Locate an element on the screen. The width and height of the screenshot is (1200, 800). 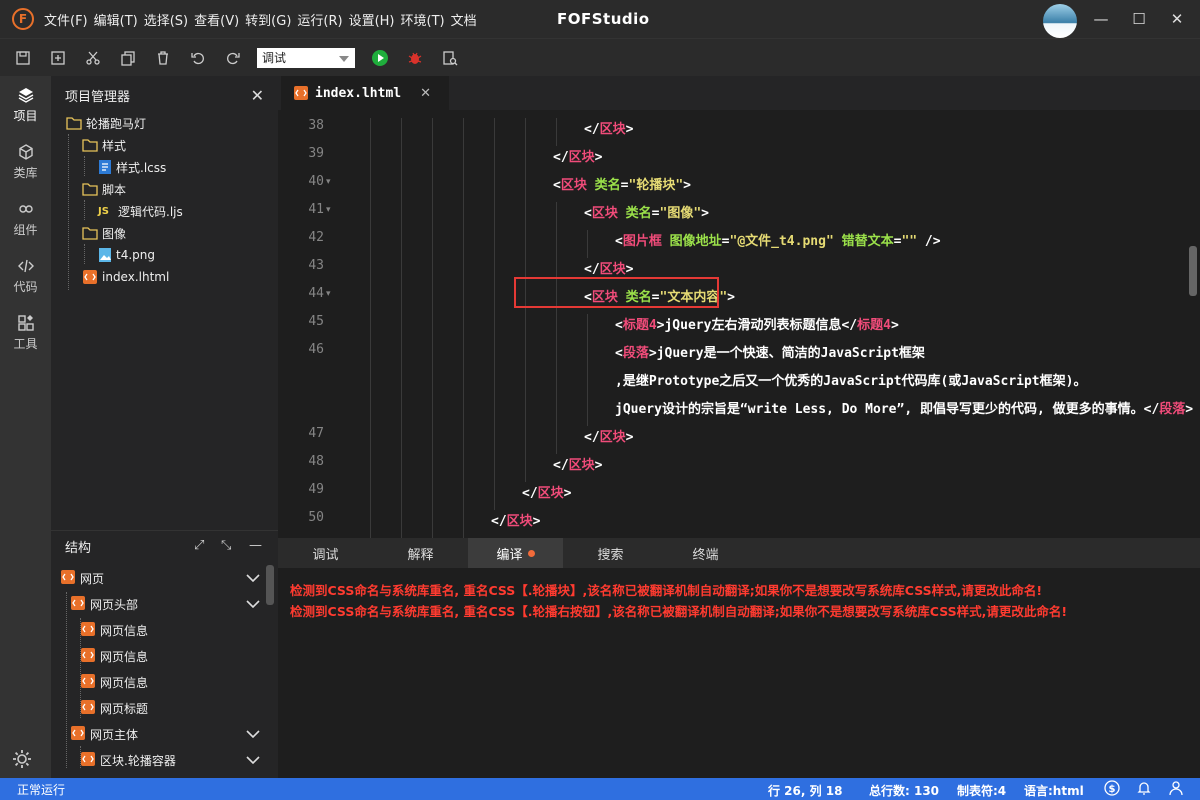
editor-scrollbar is located at coordinates (1193, 271).